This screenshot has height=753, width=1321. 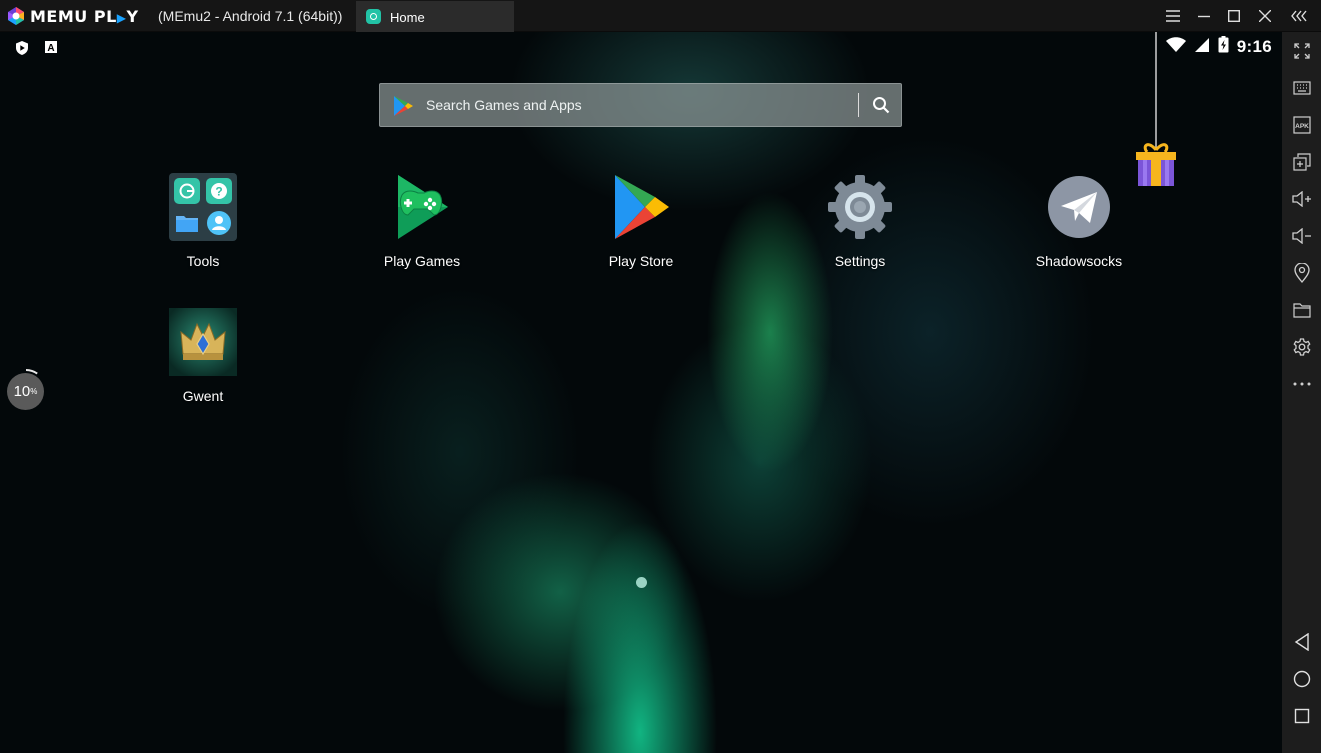 I want to click on multi-instance-icon, so click(x=1302, y=162).